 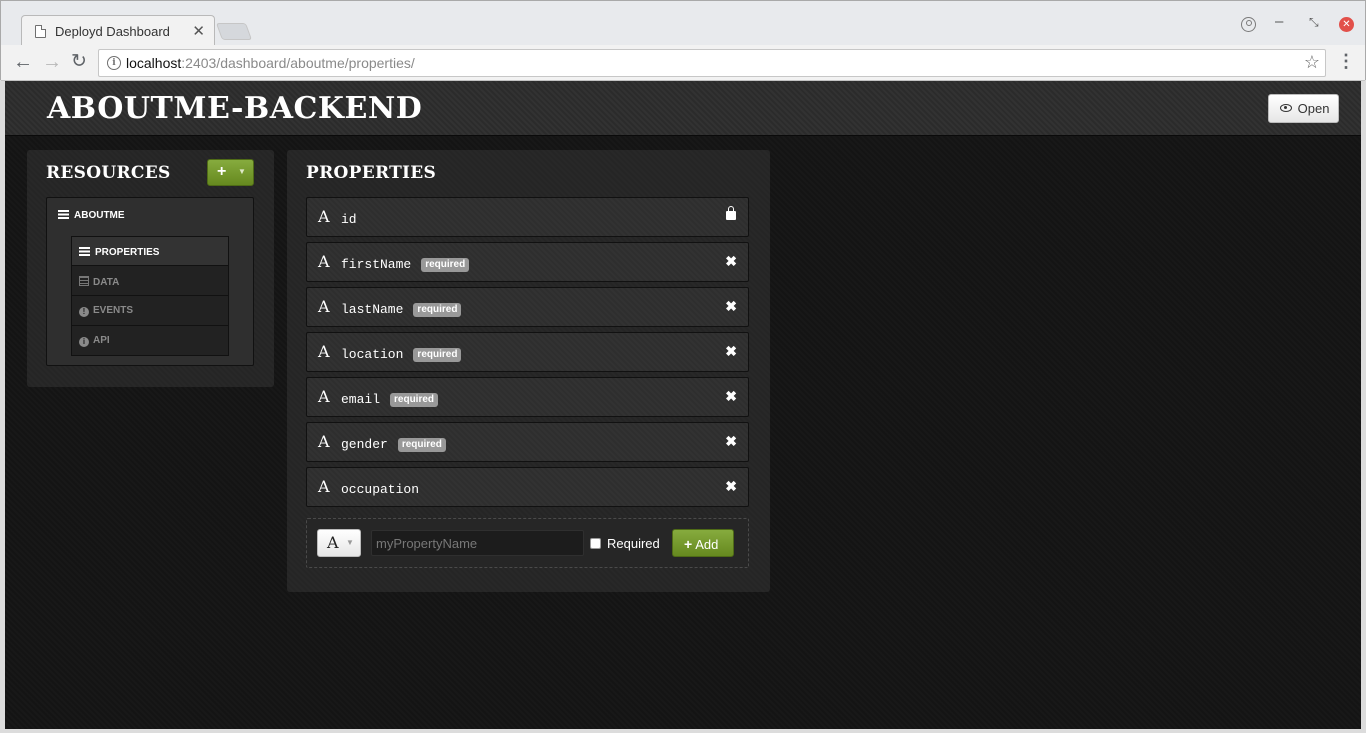 I want to click on subnav-label: DATA, so click(x=106, y=282).